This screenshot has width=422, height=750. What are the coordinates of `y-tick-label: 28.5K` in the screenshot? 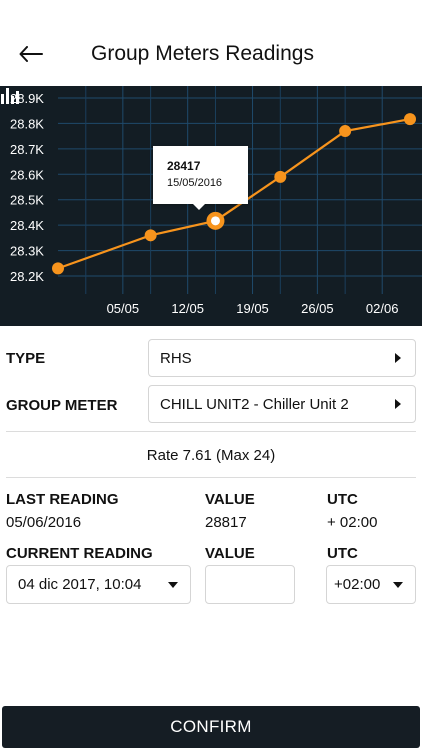 It's located at (27, 200).